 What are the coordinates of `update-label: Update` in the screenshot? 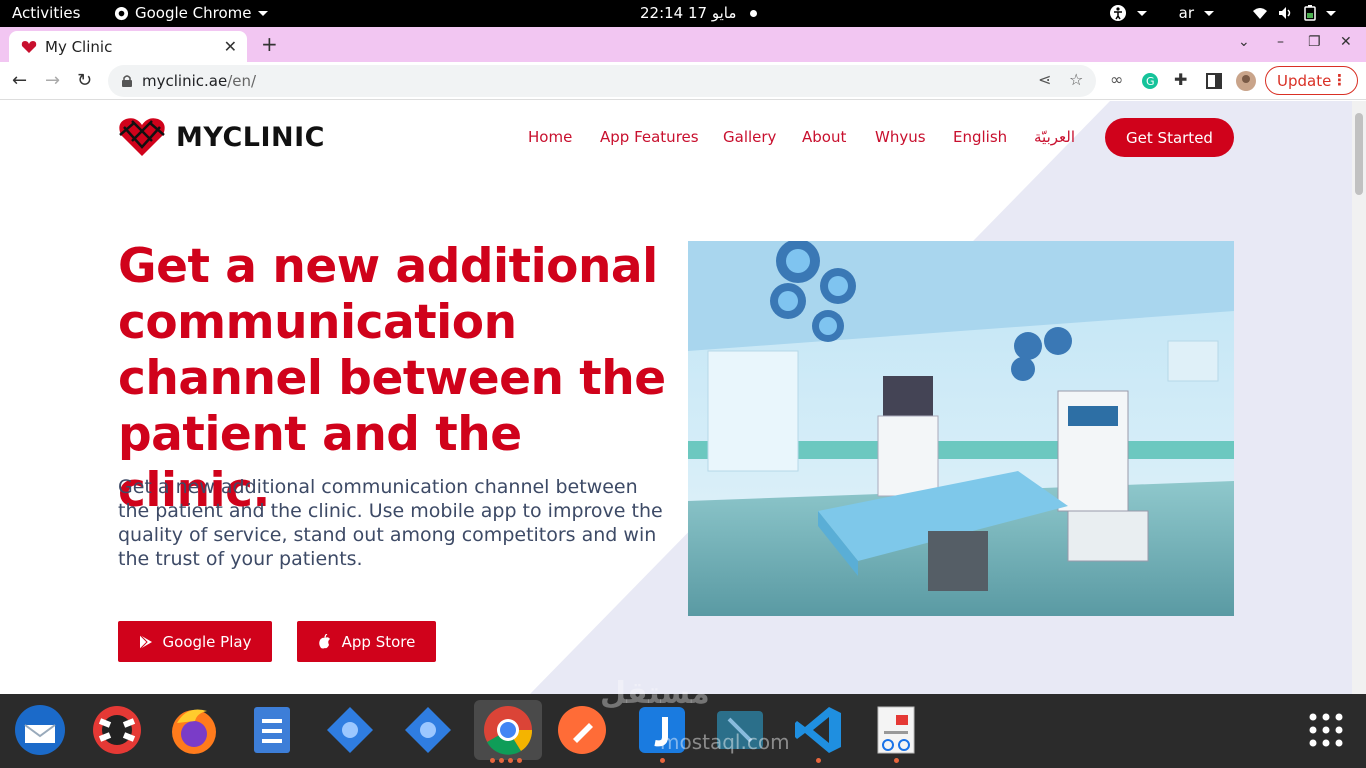 It's located at (1304, 80).